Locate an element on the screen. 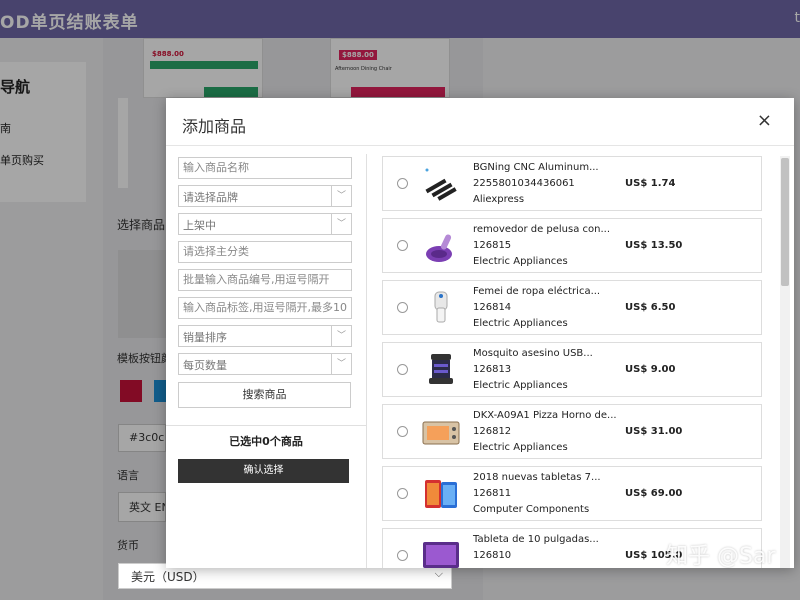 The height and width of the screenshot is (600, 800). selected-count: 已选中0个商品 is located at coordinates (266, 441).